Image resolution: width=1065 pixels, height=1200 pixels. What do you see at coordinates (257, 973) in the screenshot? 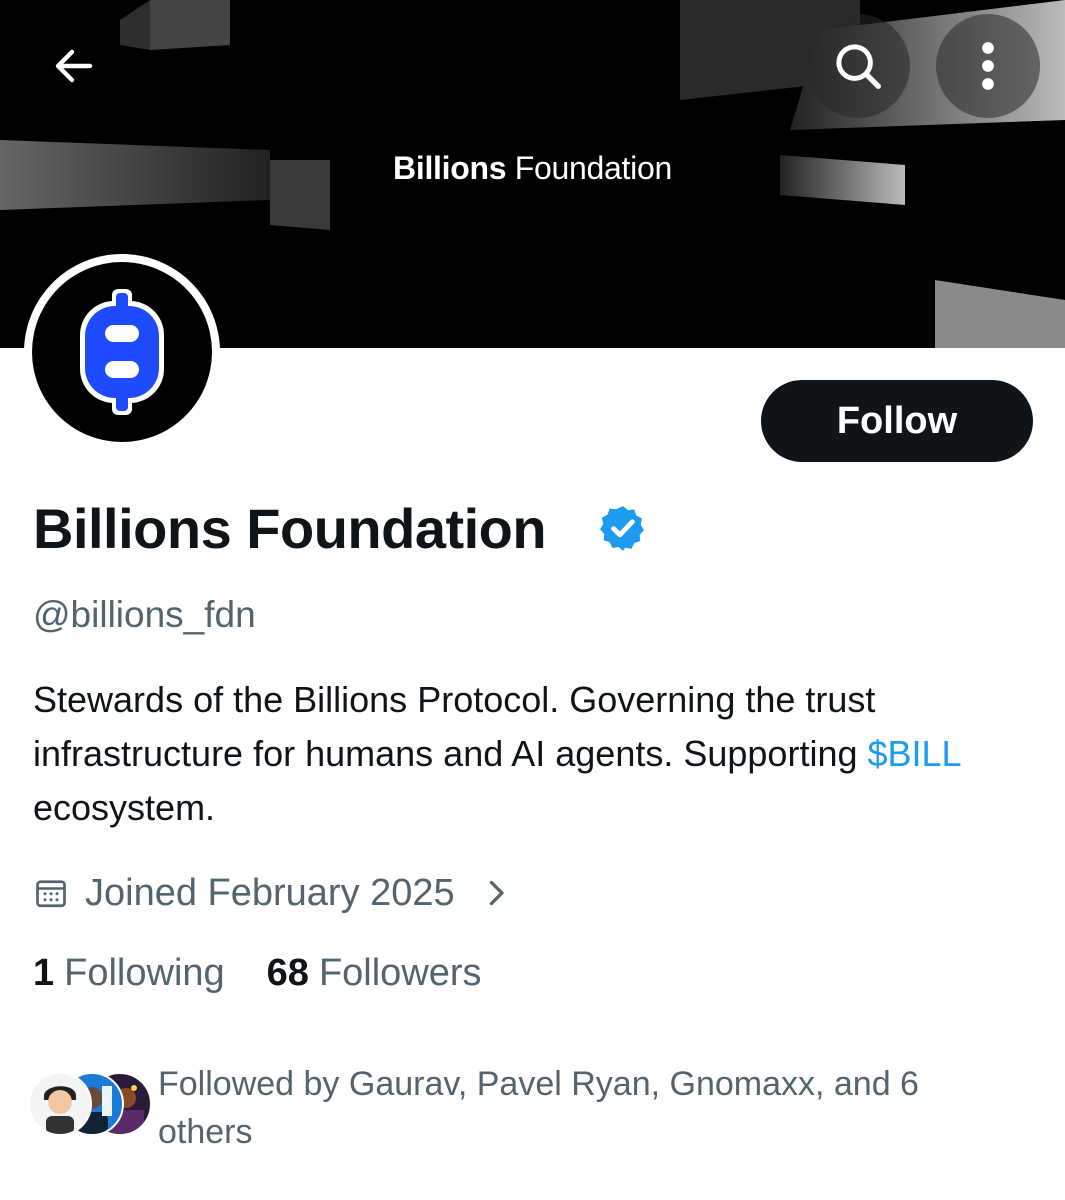
I see `follow-stats: 1 Following 68 Followers` at bounding box center [257, 973].